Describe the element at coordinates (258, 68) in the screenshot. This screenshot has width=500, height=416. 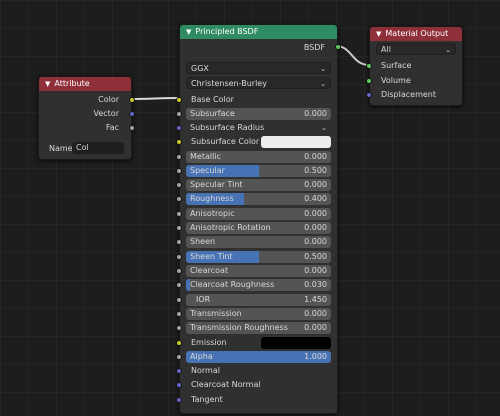
I see `distribution-dropdown: GGX ⌄` at that location.